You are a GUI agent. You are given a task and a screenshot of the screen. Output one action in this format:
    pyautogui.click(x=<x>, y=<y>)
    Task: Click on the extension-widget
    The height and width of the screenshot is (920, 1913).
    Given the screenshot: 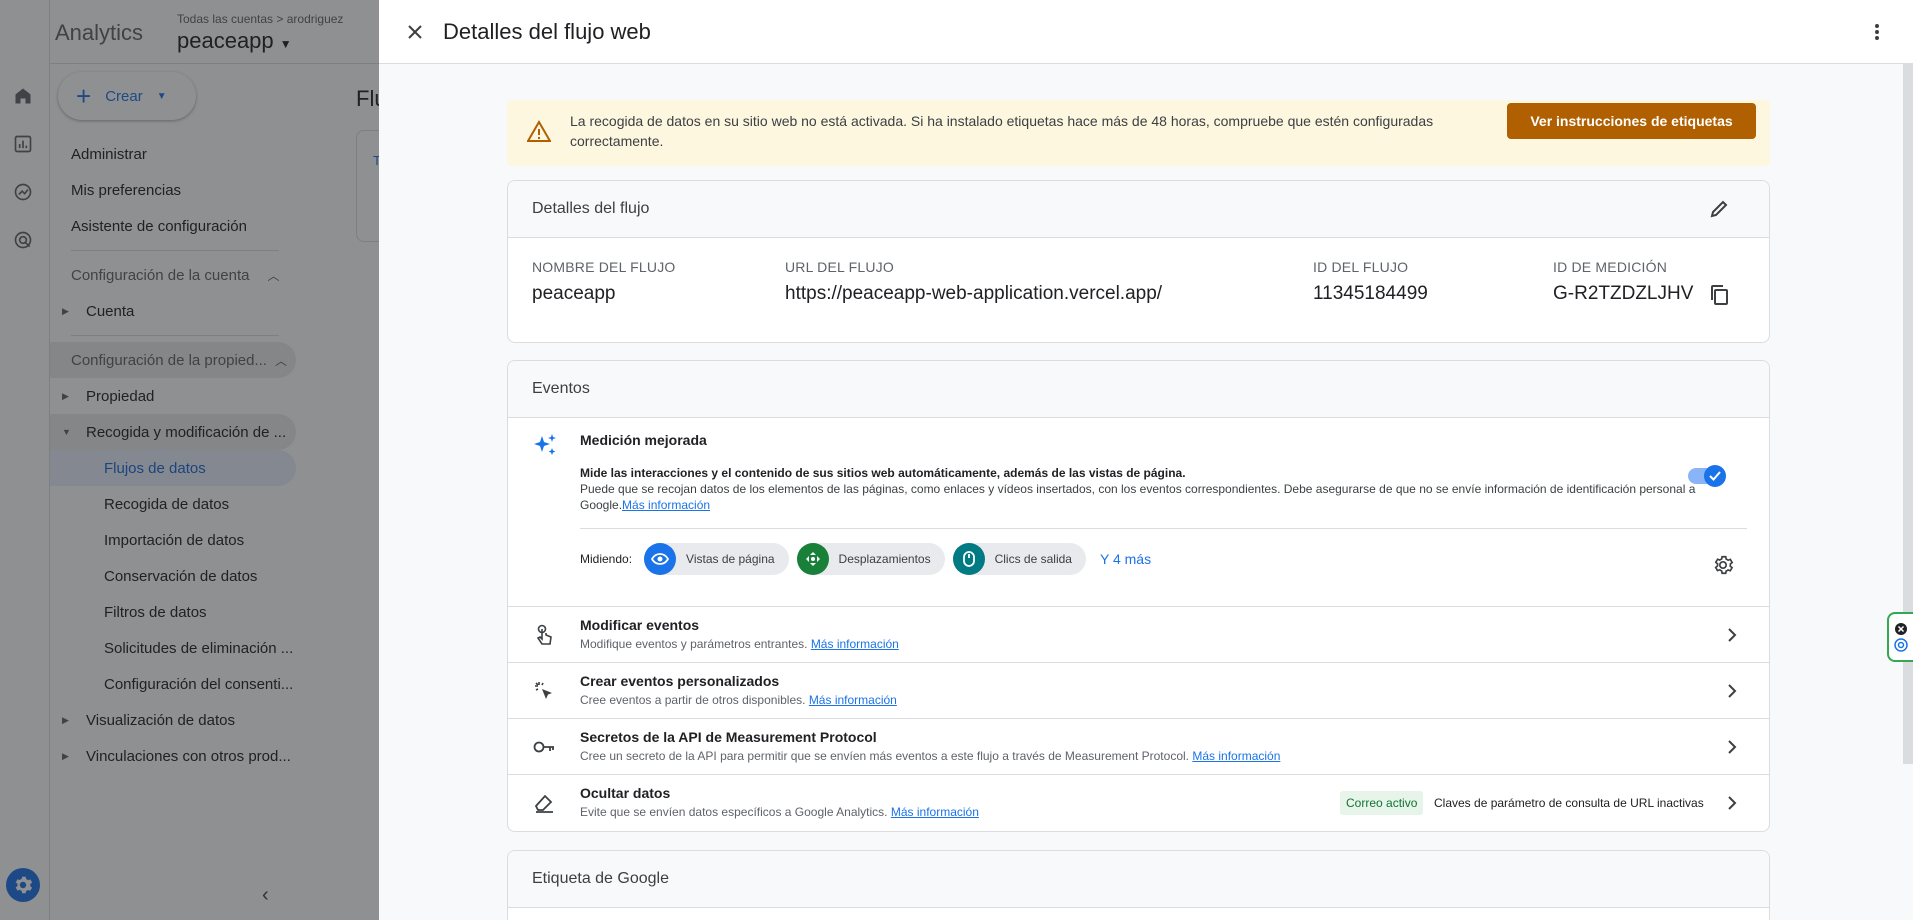 What is the action you would take?
    pyautogui.click(x=1900, y=637)
    